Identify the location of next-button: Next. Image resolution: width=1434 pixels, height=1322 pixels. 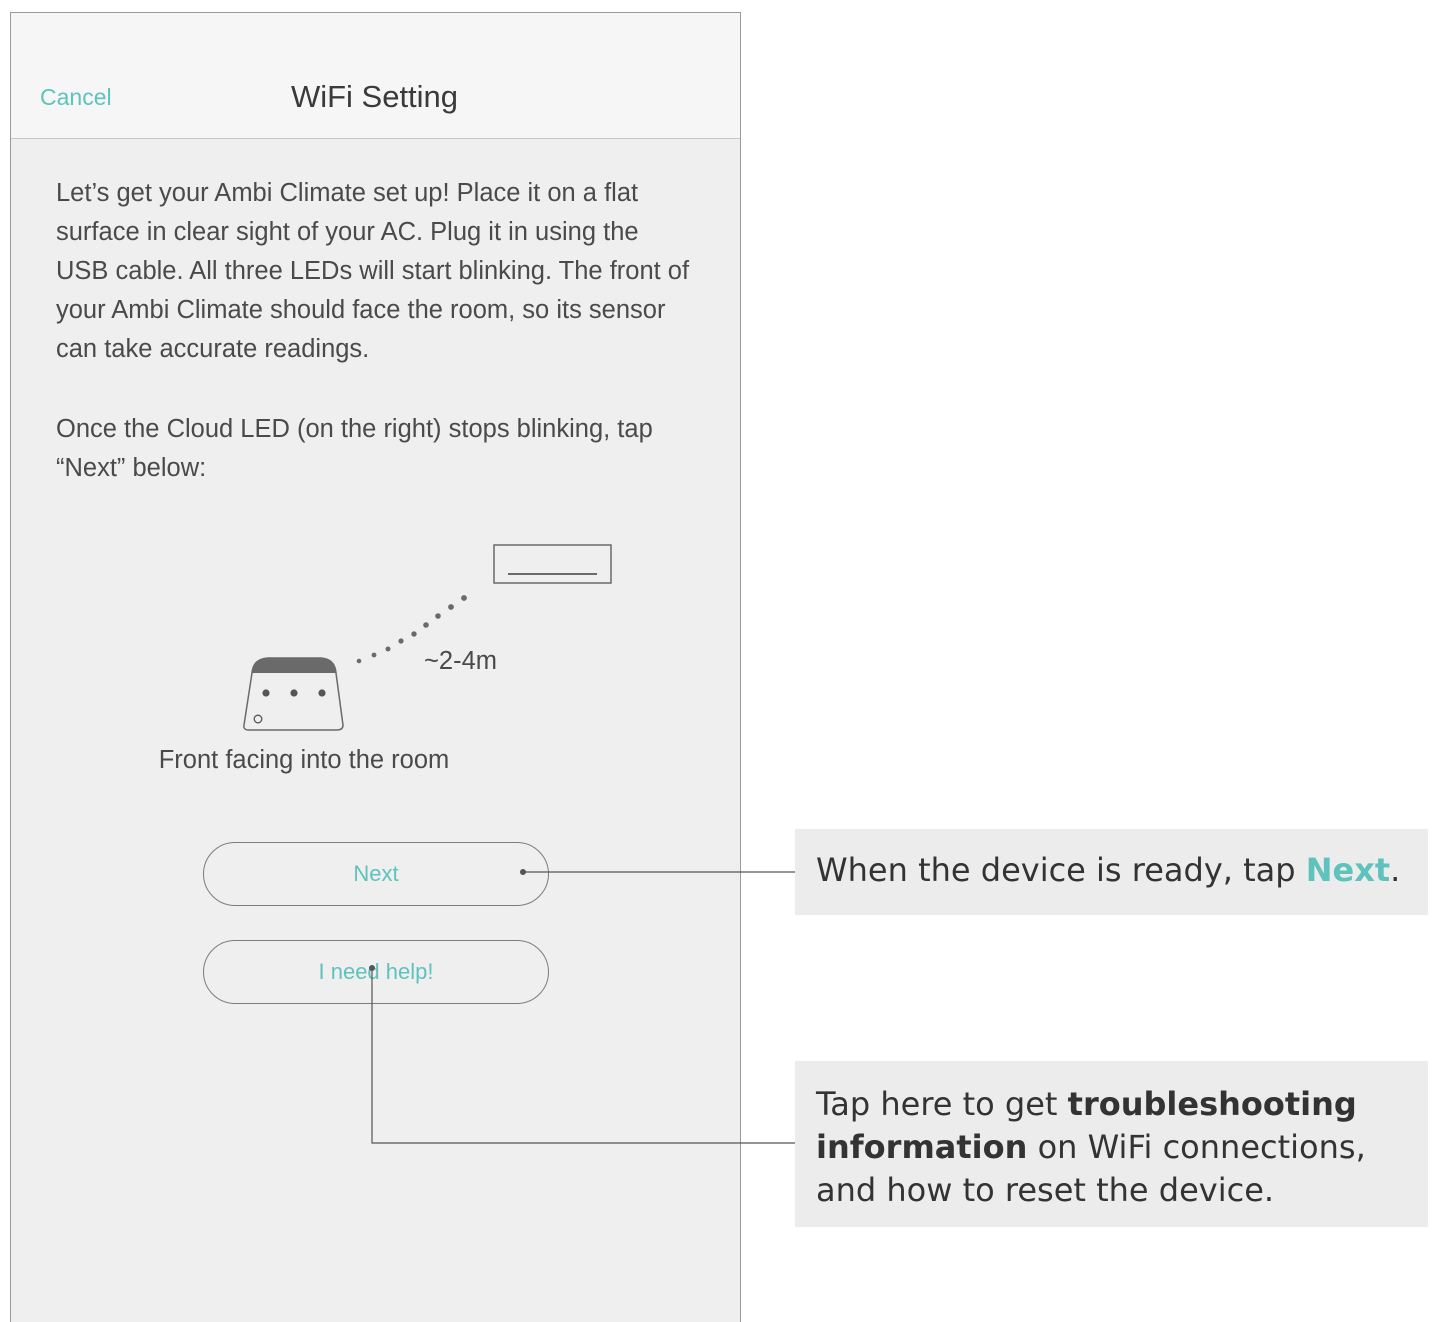
(376, 874).